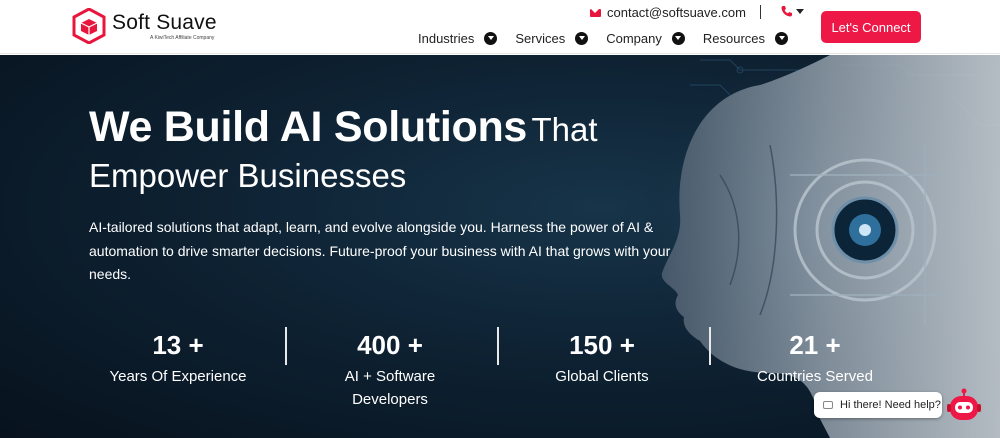  I want to click on mail-icon, so click(595, 12).